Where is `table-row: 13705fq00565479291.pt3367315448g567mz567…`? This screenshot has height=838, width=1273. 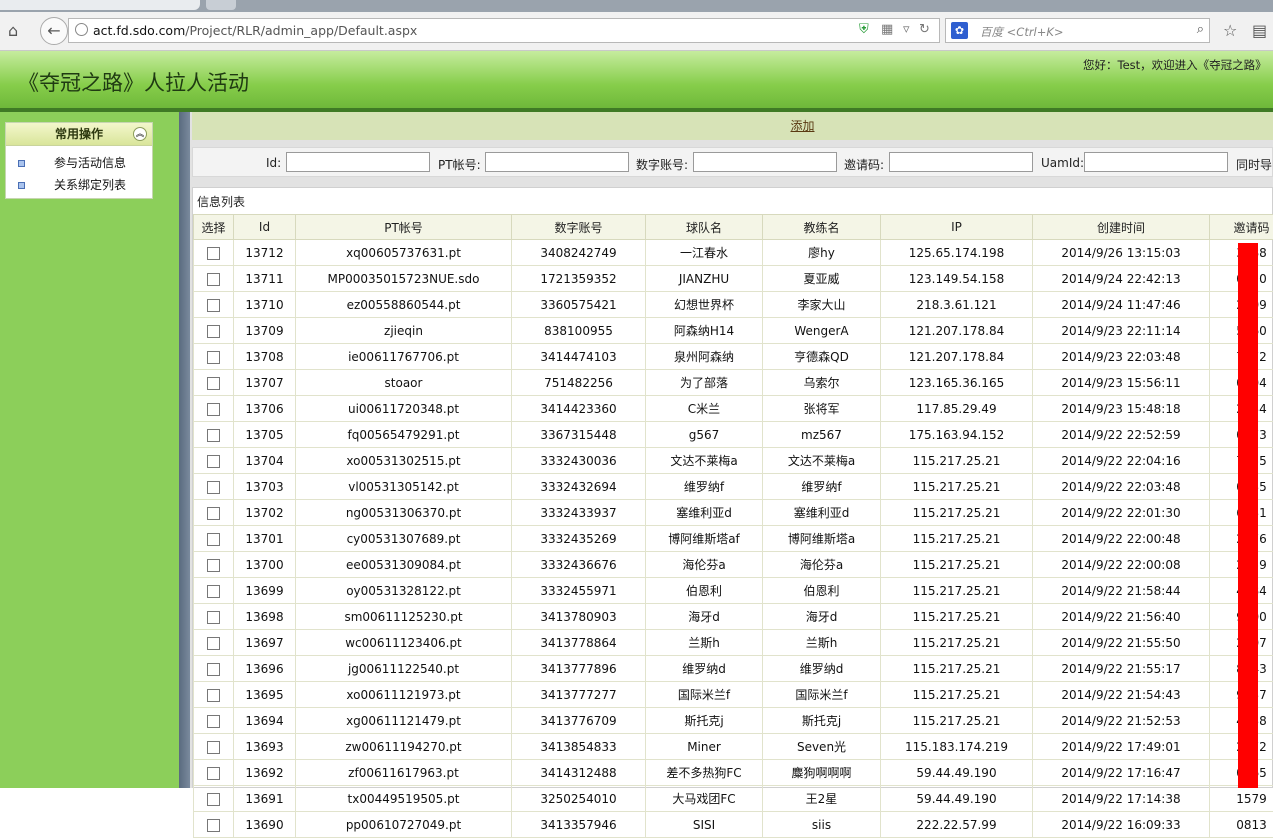 table-row: 13705fq00565479291.pt3367315448g567mz567… is located at coordinates (733, 435).